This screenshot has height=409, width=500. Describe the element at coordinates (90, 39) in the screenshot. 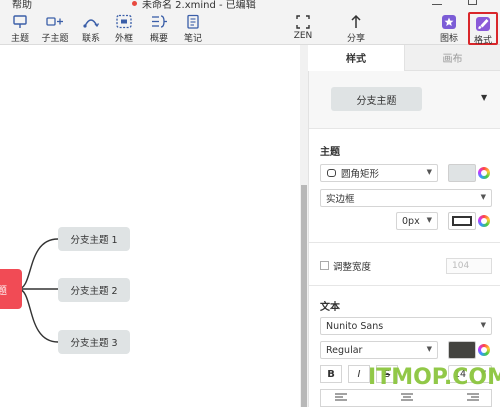

I see `relationship-label: 联系` at that location.